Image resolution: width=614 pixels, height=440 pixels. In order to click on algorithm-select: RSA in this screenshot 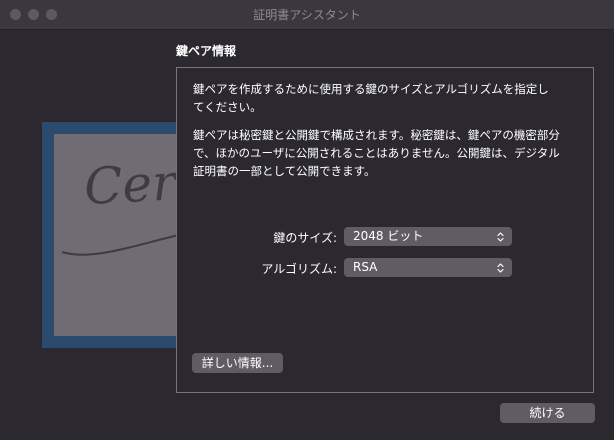, I will do `click(428, 267)`.